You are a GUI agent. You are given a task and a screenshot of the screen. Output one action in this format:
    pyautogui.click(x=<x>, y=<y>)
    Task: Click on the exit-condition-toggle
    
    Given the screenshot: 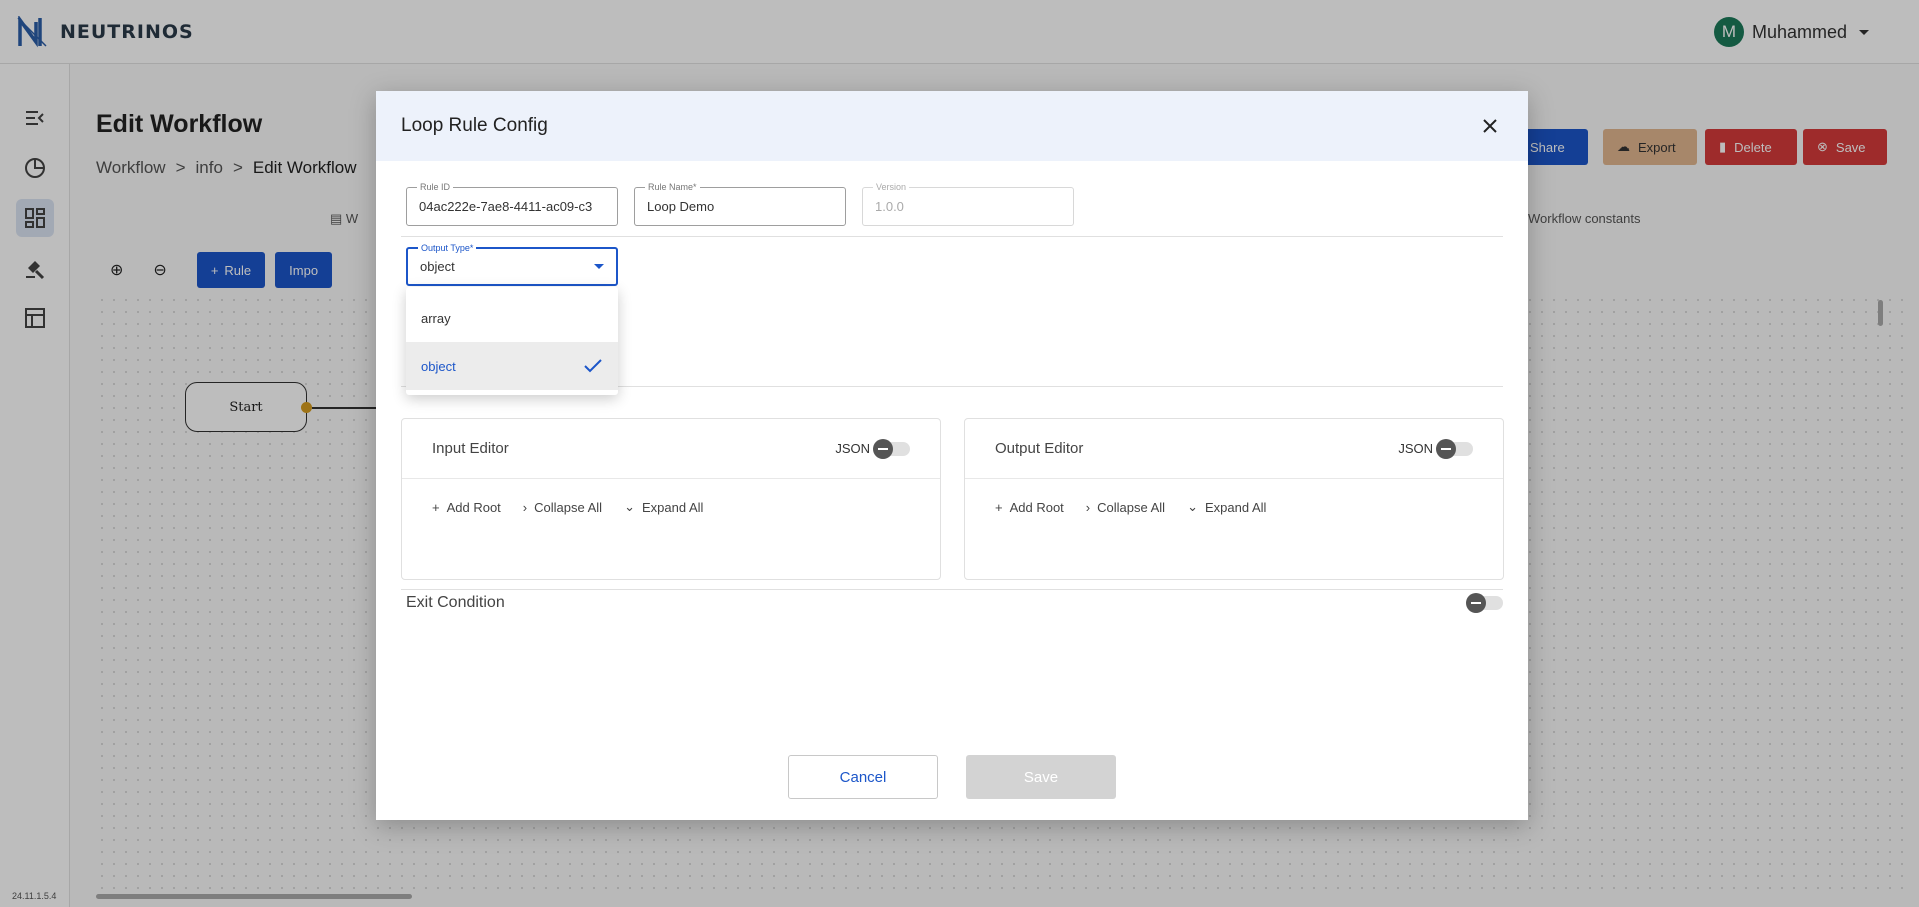 What is the action you would take?
    pyautogui.click(x=1484, y=603)
    